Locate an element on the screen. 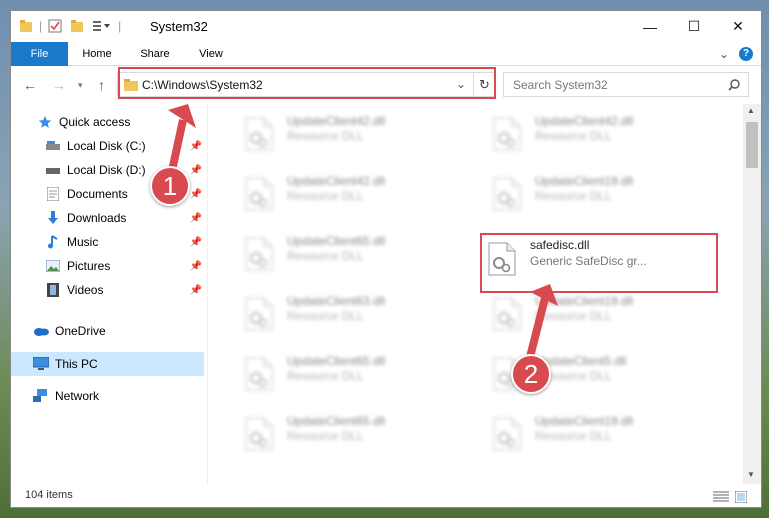 The image size is (769, 518). customize-toolbar-icon is located at coordinates (102, 26).